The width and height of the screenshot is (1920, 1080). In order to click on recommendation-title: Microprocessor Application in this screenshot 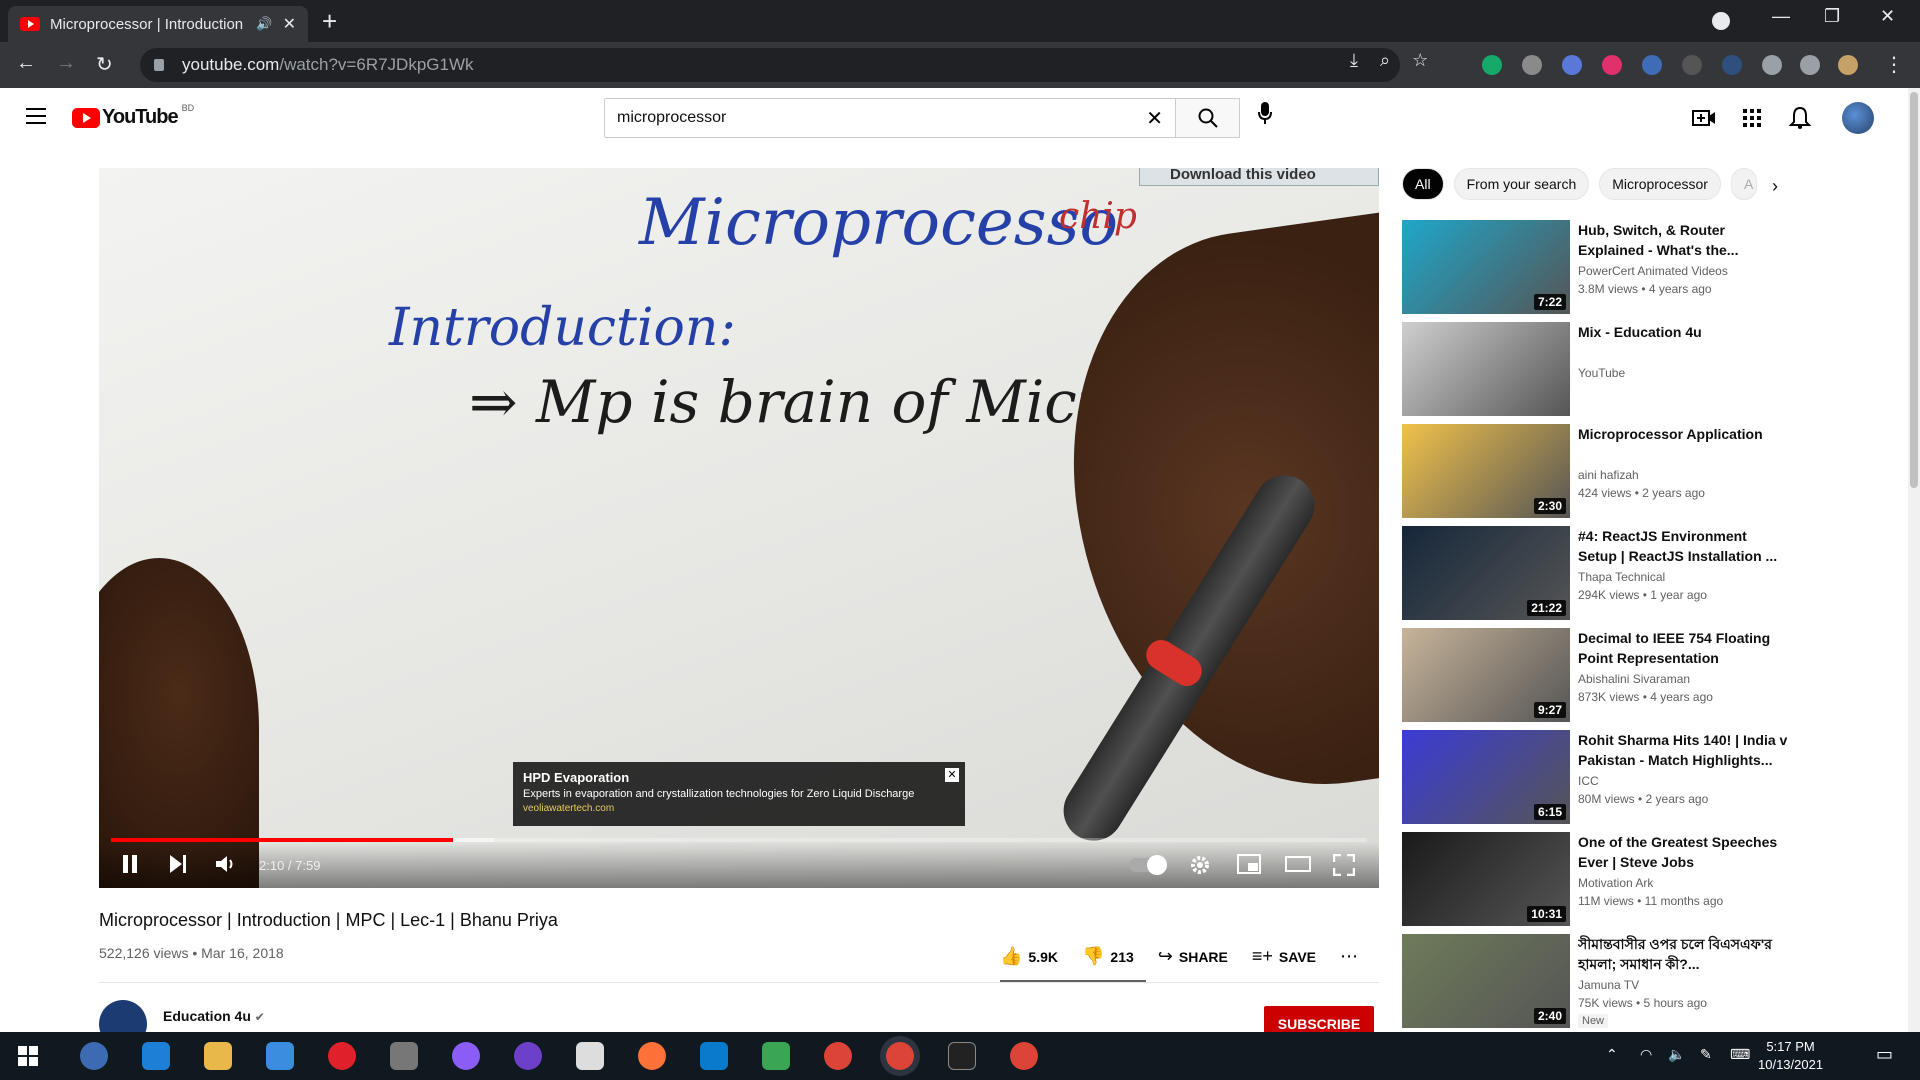, I will do `click(1683, 434)`.